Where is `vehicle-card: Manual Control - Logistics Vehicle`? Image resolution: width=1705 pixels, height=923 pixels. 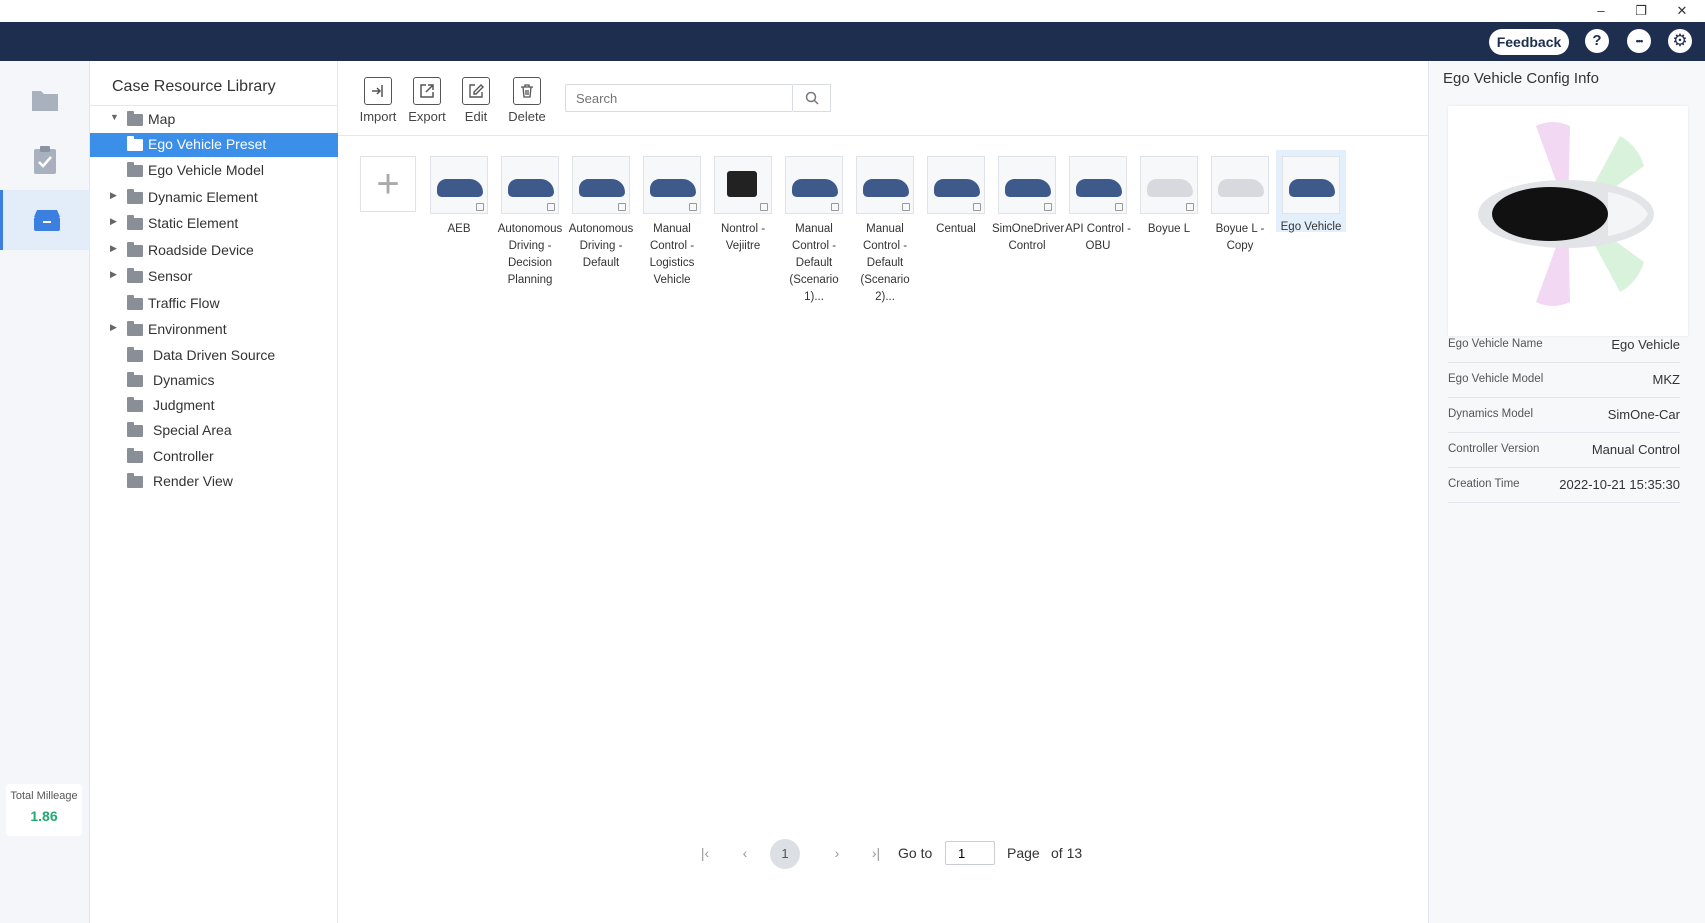
vehicle-card: Manual Control - Logistics Vehicle is located at coordinates (672, 222).